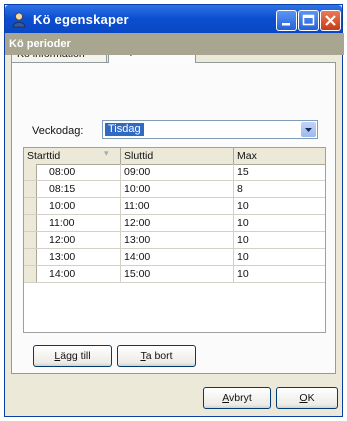 The image size is (347, 421). Describe the element at coordinates (174, 44) in the screenshot. I see `section-header: Kö perioder` at that location.